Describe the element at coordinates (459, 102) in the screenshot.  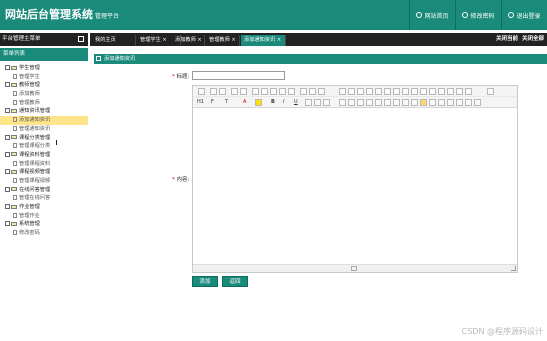
I see `link-icon` at that location.